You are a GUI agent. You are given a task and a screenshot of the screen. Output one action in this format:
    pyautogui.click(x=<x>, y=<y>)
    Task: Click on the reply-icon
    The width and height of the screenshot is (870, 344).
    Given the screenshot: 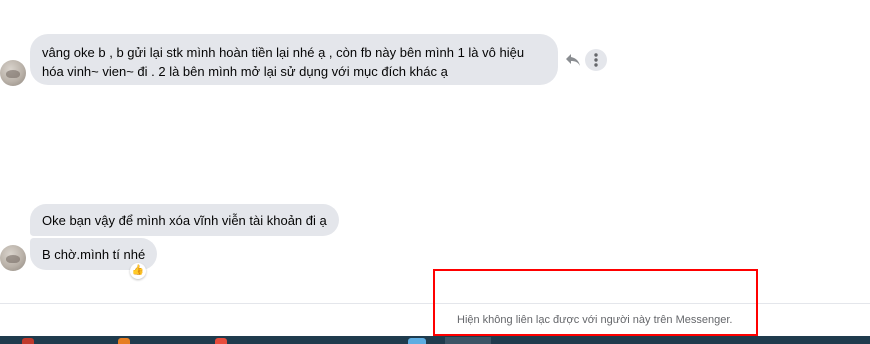 What is the action you would take?
    pyautogui.click(x=573, y=60)
    